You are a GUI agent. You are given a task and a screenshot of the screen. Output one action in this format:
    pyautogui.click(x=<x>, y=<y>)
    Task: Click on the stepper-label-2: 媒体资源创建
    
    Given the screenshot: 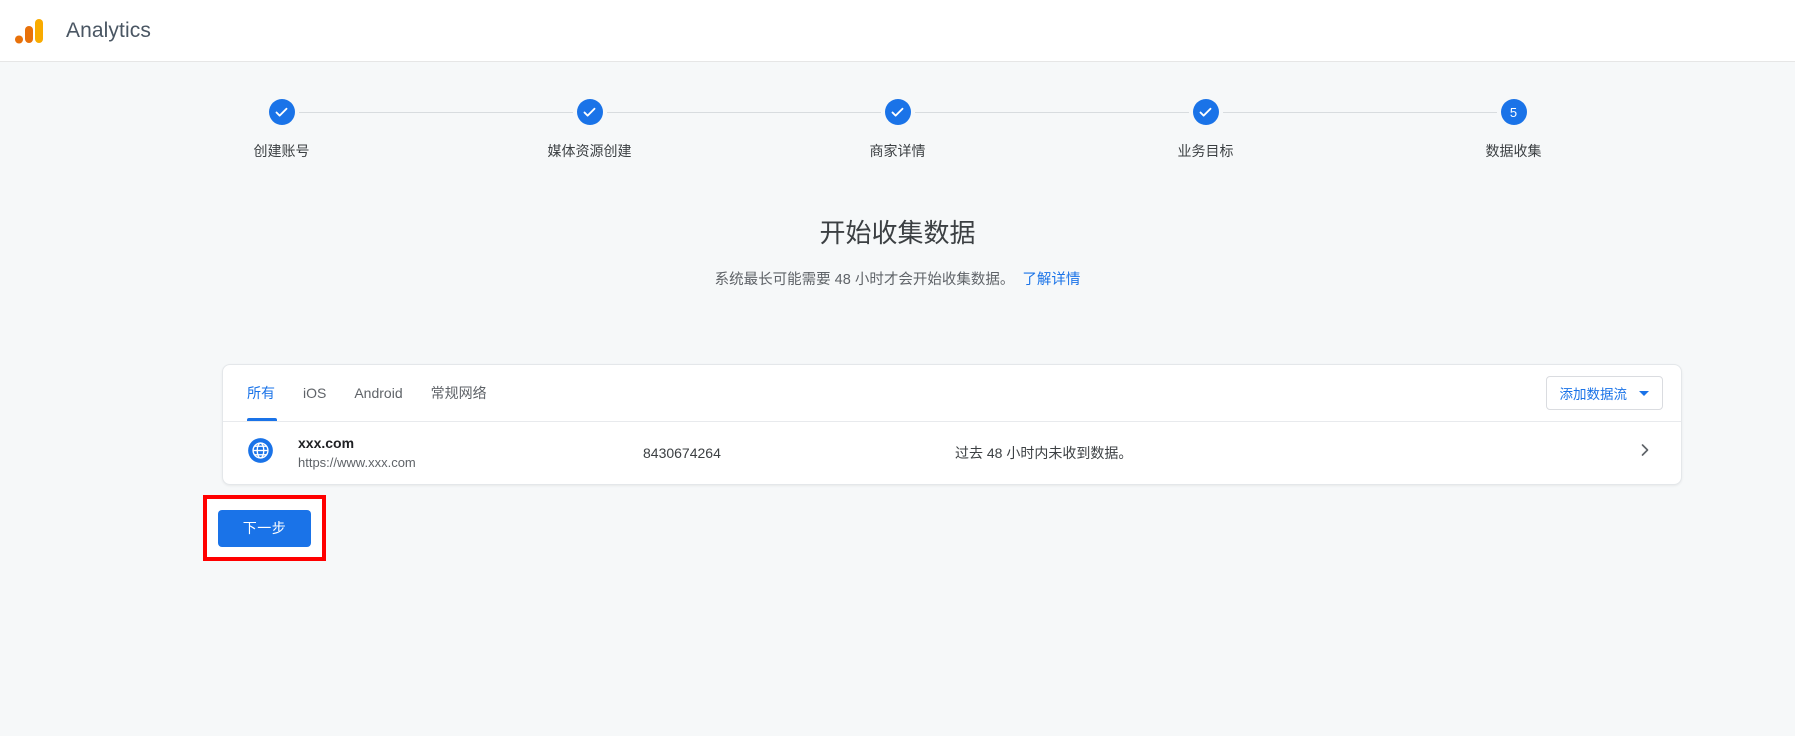 What is the action you would take?
    pyautogui.click(x=589, y=151)
    